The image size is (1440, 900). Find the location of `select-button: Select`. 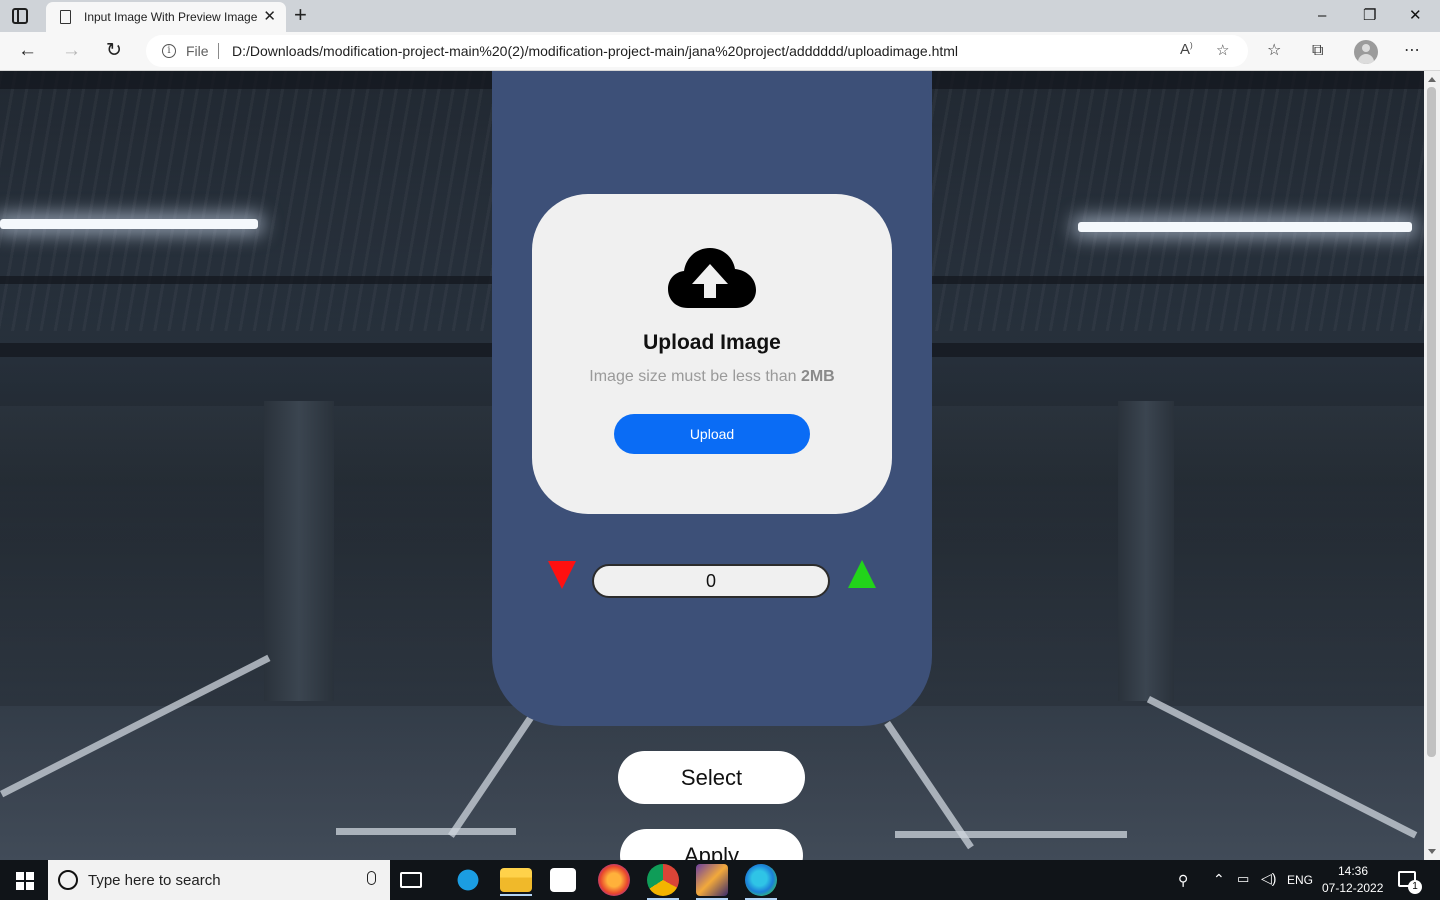

select-button: Select is located at coordinates (711, 777).